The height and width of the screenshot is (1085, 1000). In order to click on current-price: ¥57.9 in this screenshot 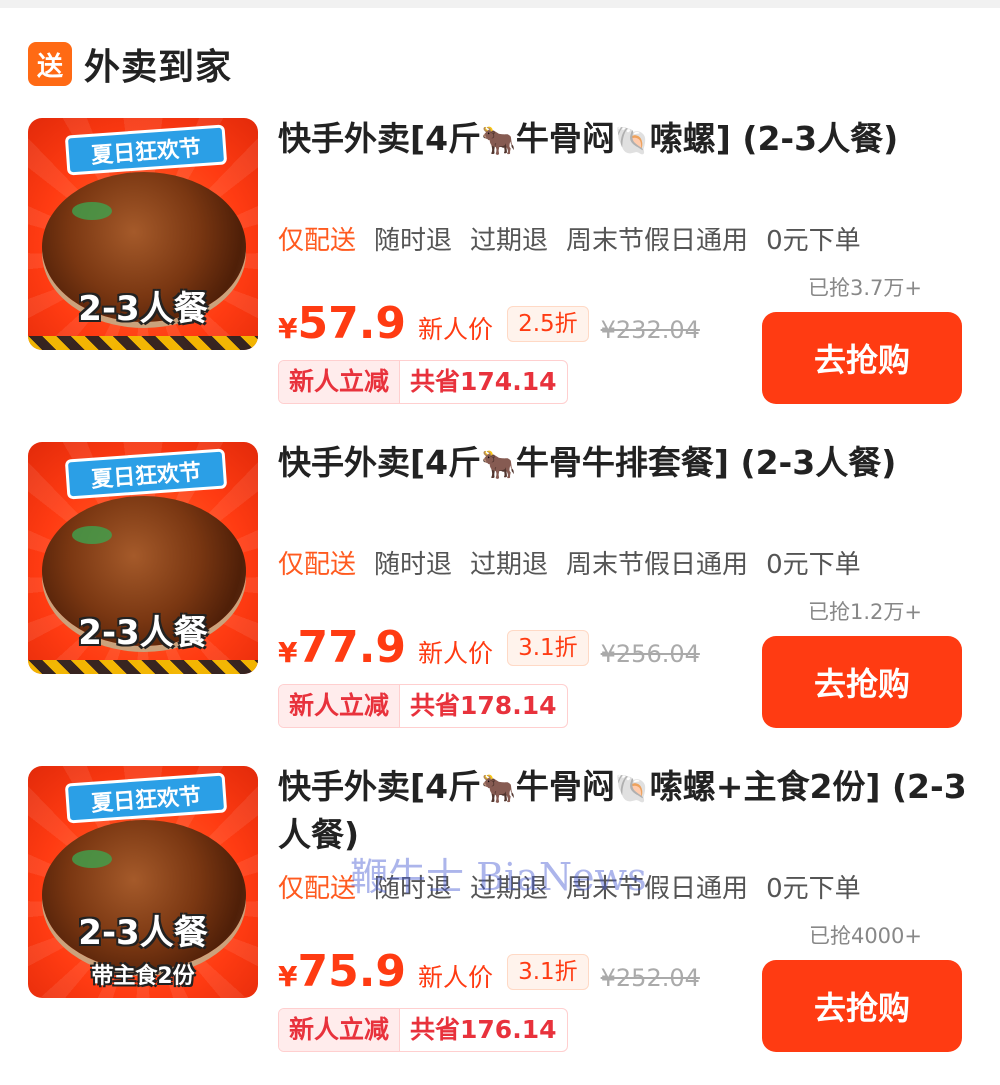, I will do `click(342, 323)`.